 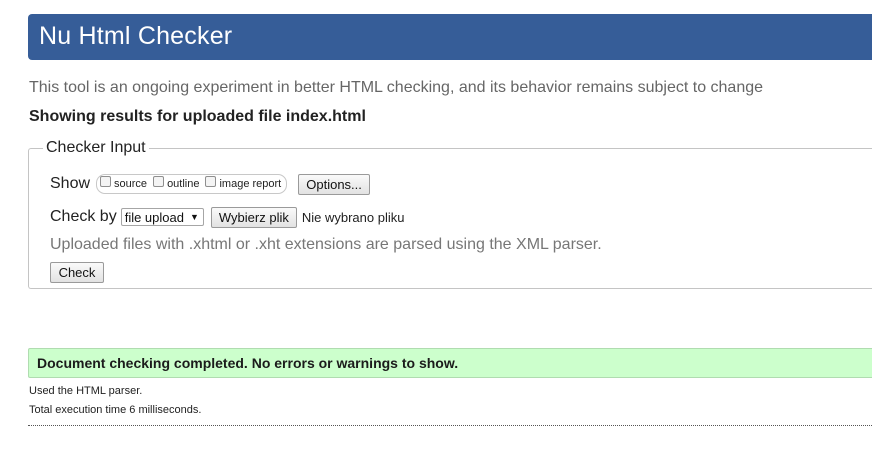 What do you see at coordinates (353, 217) in the screenshot?
I see `file-status-text: Nie wybrano pliku` at bounding box center [353, 217].